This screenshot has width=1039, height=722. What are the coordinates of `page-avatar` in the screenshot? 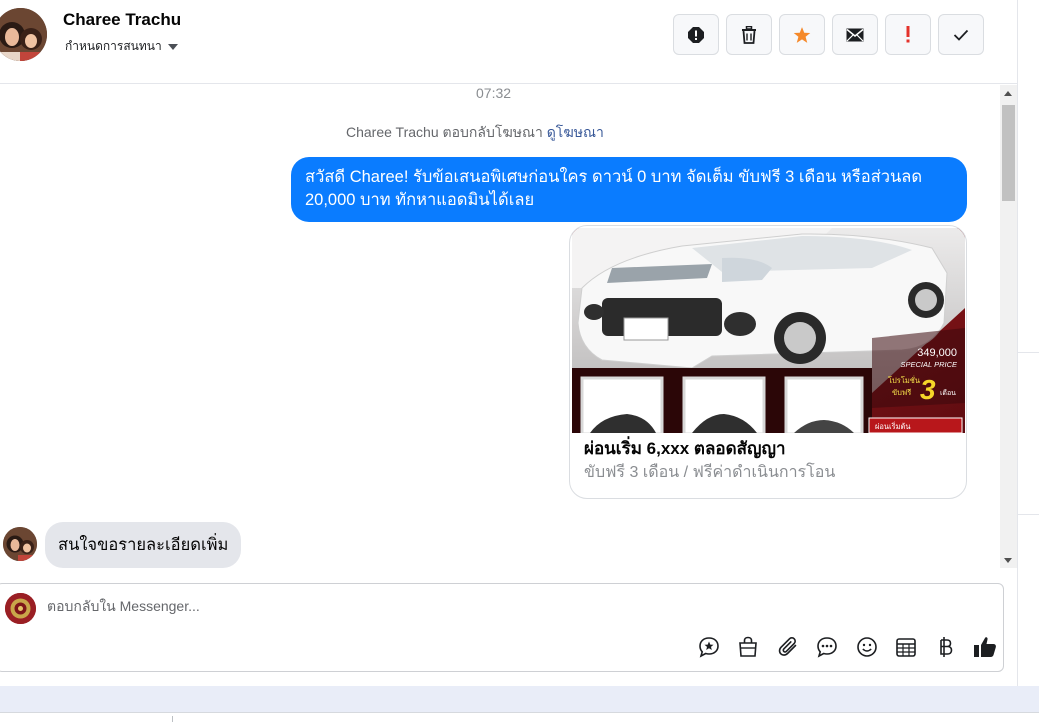 It's located at (20, 608).